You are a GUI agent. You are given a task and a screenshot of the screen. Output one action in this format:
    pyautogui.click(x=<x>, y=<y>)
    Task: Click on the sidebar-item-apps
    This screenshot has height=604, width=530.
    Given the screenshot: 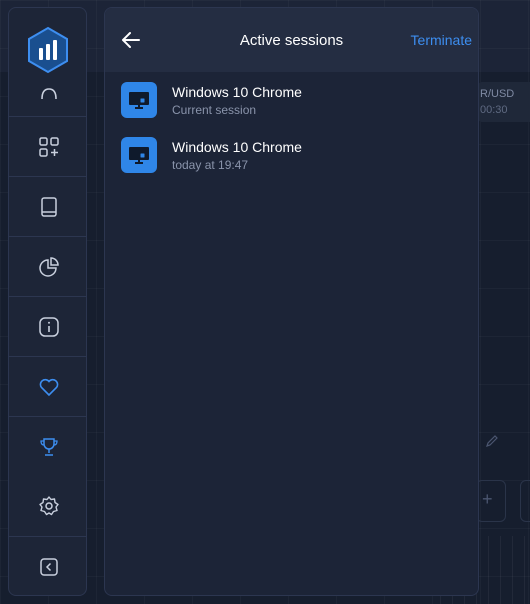 What is the action you would take?
    pyautogui.click(x=47, y=146)
    